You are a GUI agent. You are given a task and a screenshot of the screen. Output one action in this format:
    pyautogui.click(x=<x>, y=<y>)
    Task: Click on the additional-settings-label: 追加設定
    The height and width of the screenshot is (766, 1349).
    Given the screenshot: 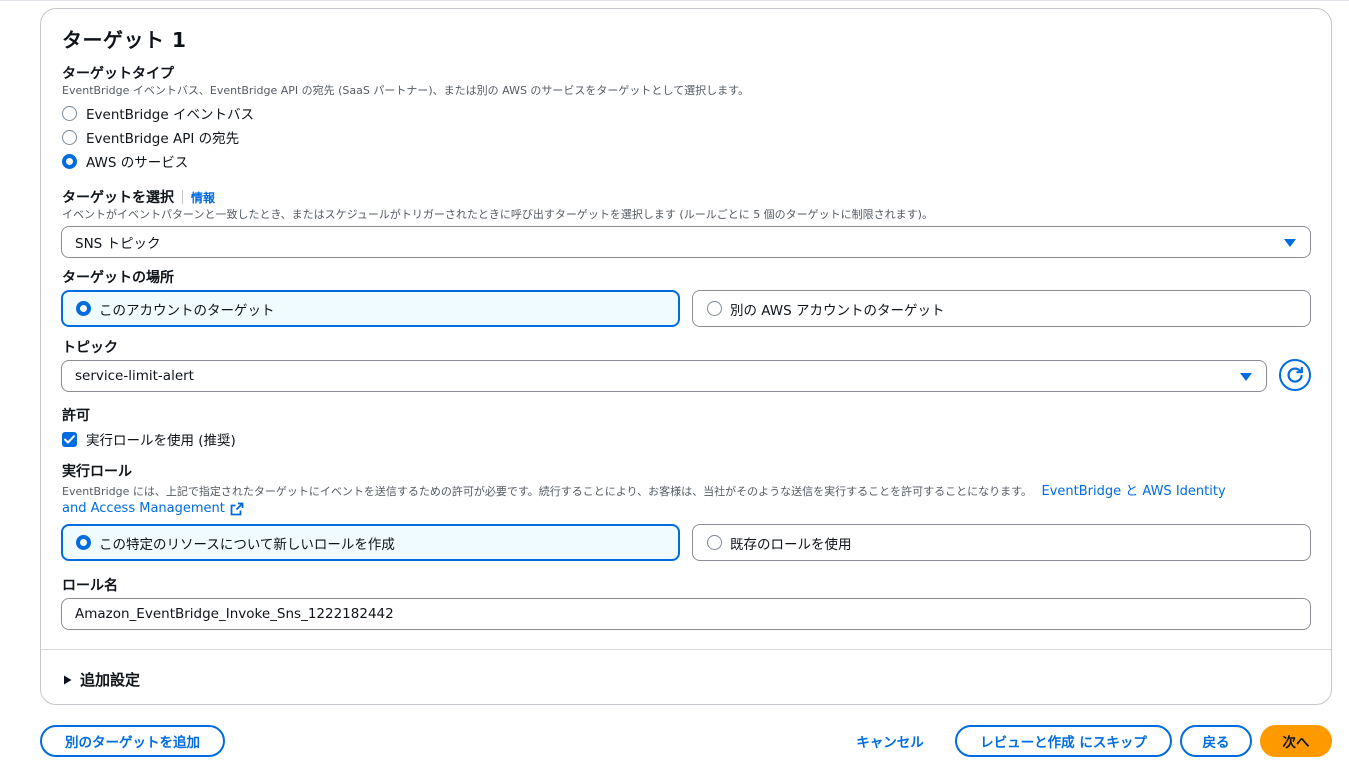 What is the action you would take?
    pyautogui.click(x=110, y=680)
    